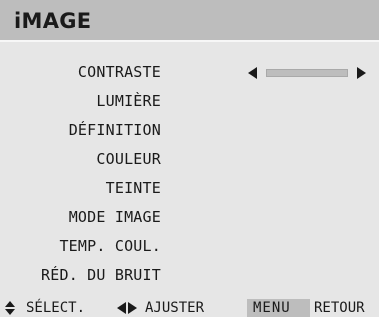 This screenshot has width=379, height=317. What do you see at coordinates (361, 73) in the screenshot?
I see `arrow-right-icon` at bounding box center [361, 73].